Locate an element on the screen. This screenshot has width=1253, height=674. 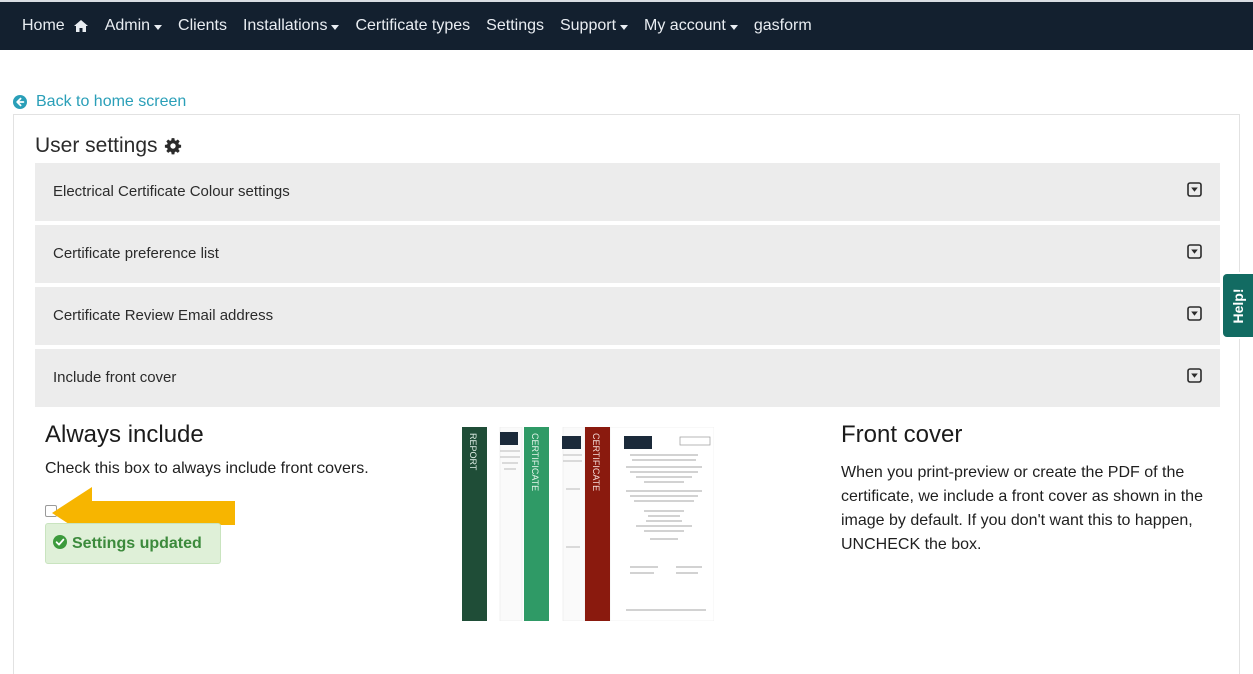
nav-certificate-types-label: Certificate types is located at coordinates (413, 25).